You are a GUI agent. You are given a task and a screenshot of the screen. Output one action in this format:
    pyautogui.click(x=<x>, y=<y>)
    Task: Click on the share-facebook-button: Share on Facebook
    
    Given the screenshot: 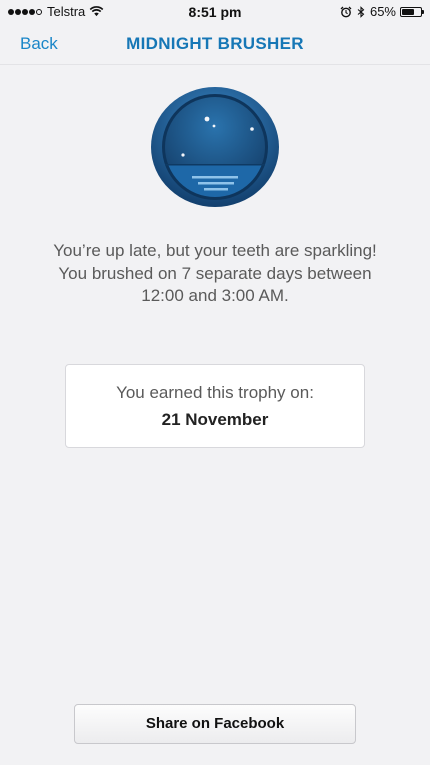 What is the action you would take?
    pyautogui.click(x=215, y=724)
    